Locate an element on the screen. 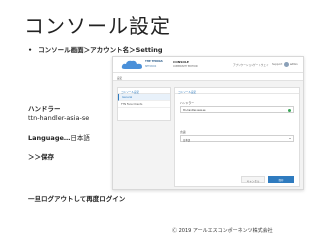  annotation-language: Language…日本語 is located at coordinates (59, 137).